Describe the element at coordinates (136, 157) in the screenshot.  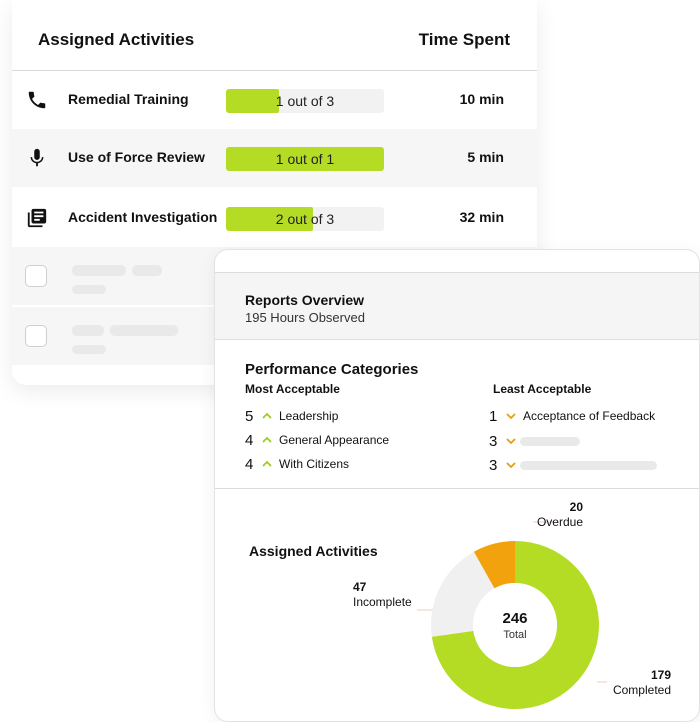
I see `activity-name: Use of Force Review` at that location.